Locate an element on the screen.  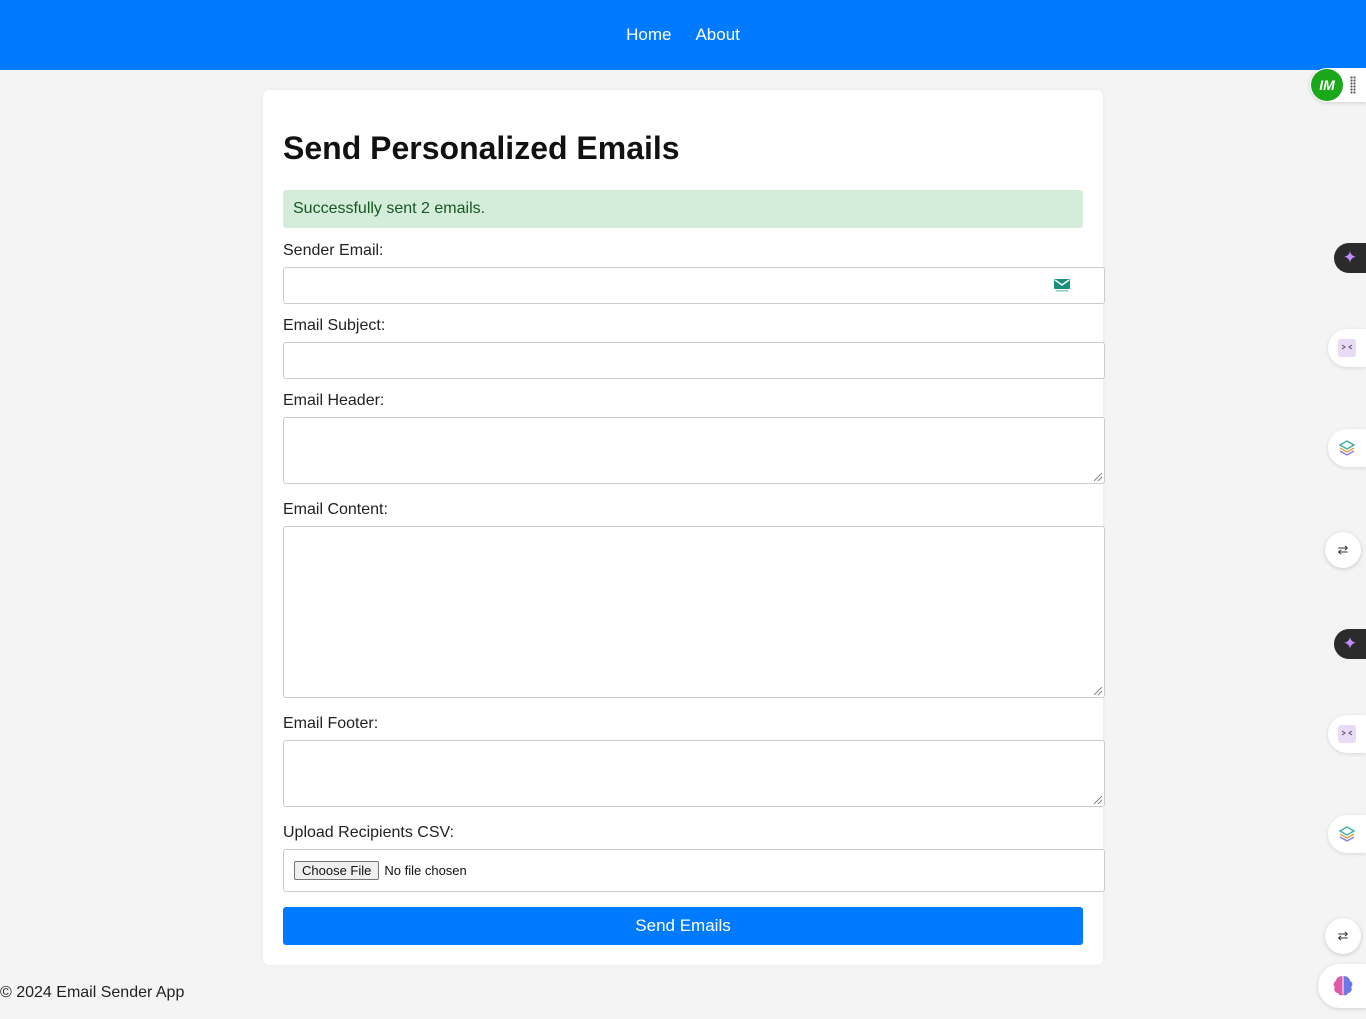
email-subject-label: Email Subject: is located at coordinates (334, 325).